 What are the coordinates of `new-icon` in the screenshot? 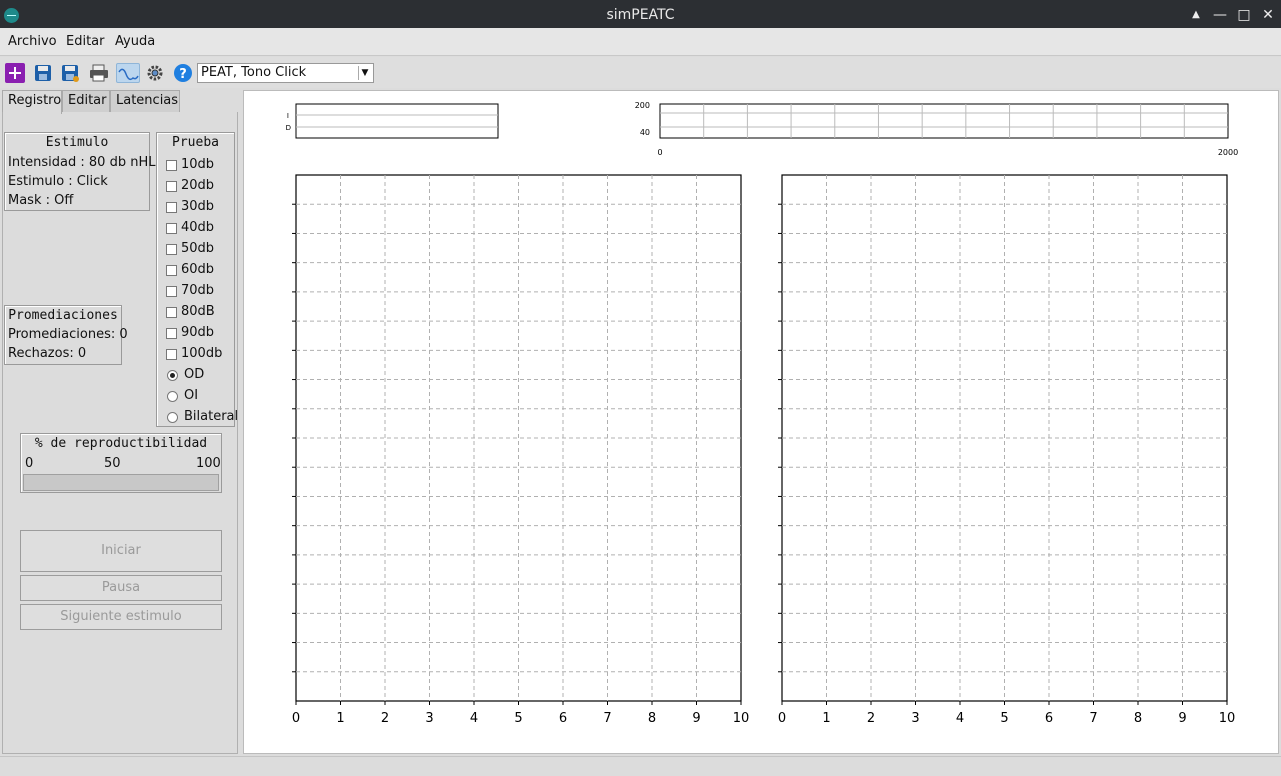 It's located at (15, 73).